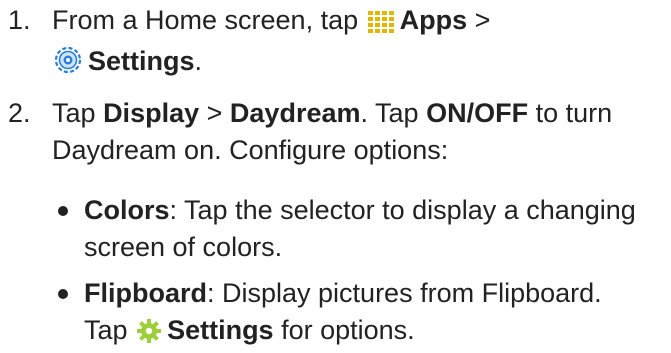 The width and height of the screenshot is (671, 353). I want to click on flipboard-title: Flipboard, so click(145, 293).